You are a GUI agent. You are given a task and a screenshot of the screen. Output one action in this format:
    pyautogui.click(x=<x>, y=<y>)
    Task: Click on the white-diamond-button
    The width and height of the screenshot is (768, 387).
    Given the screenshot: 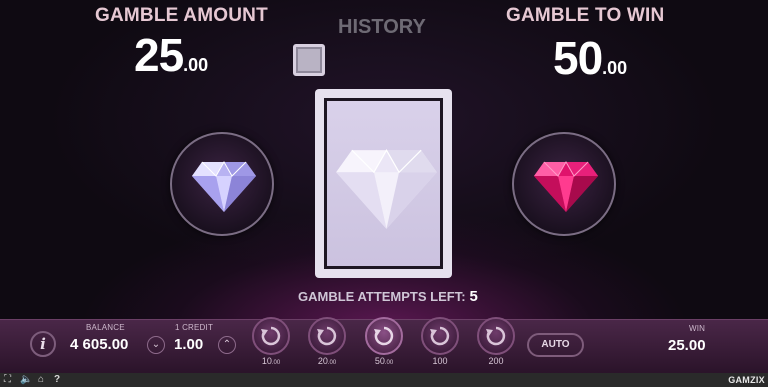 What is the action you would take?
    pyautogui.click(x=222, y=184)
    